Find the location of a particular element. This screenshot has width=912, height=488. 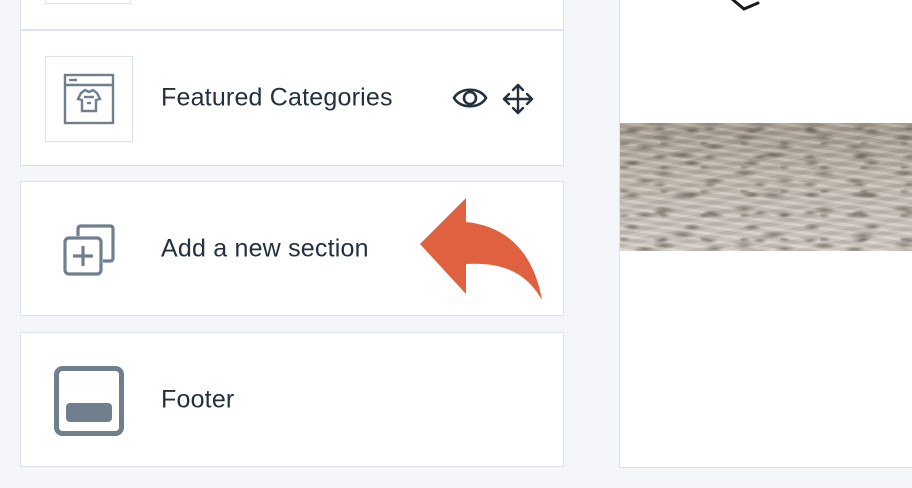

preview-hero-image is located at coordinates (766, 187).